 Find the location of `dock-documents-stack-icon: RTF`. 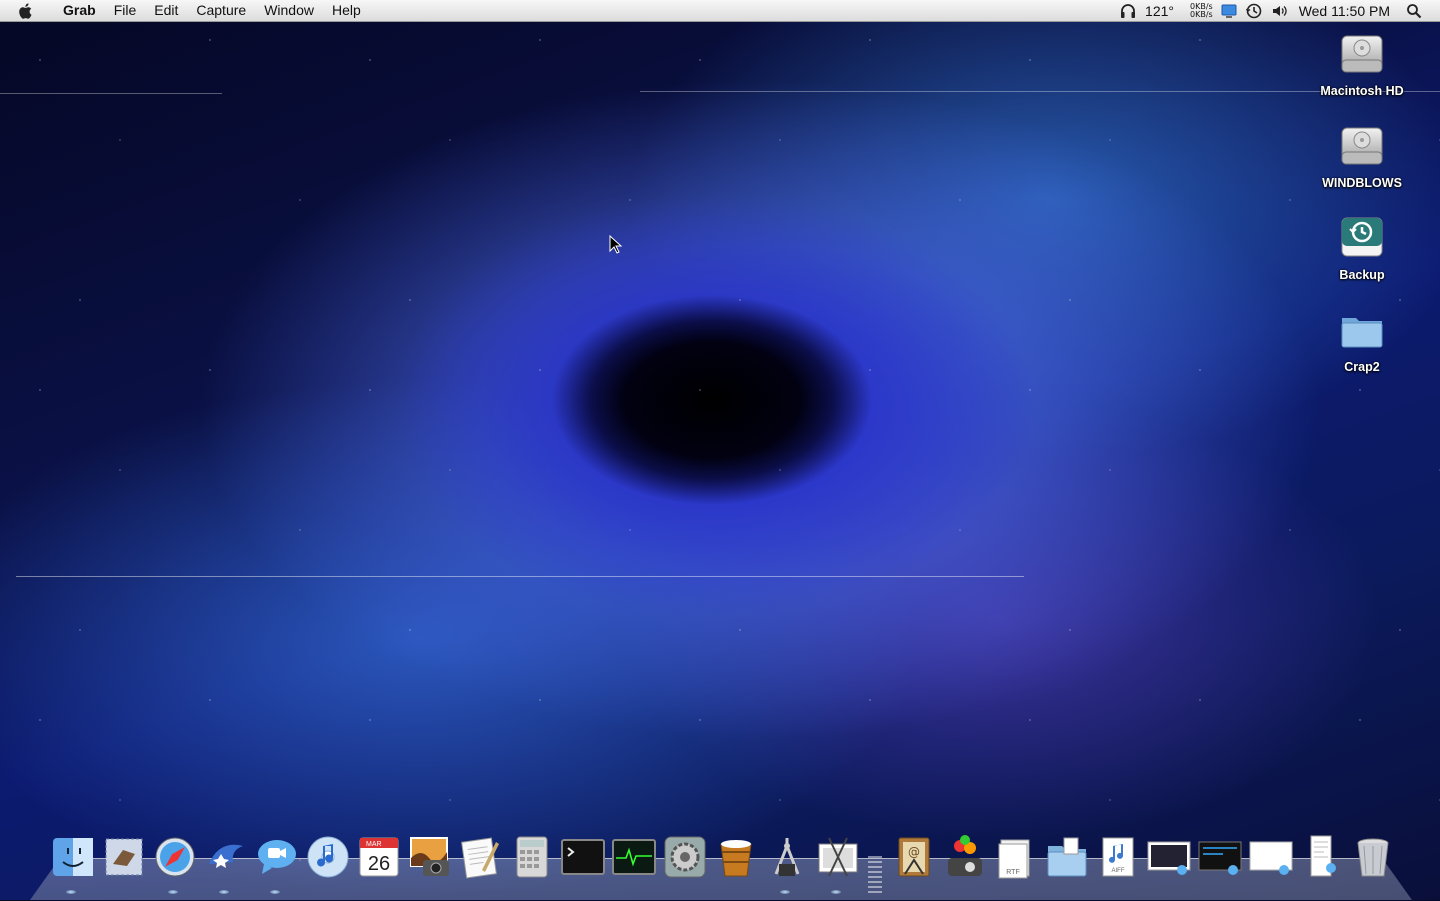

dock-documents-stack-icon: RTF is located at coordinates (1016, 857).